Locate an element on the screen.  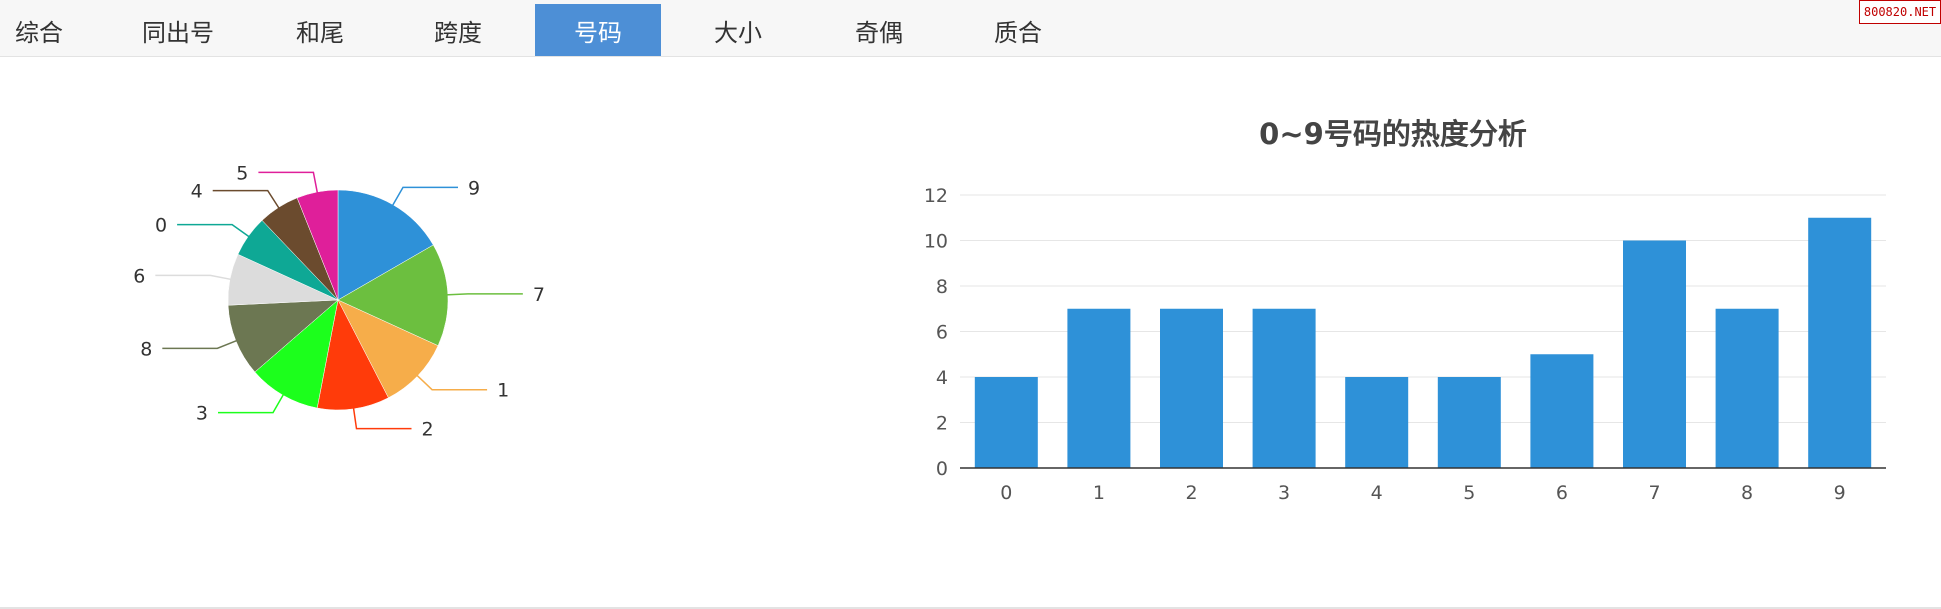
pie-label-8: 8 is located at coordinates (146, 349).